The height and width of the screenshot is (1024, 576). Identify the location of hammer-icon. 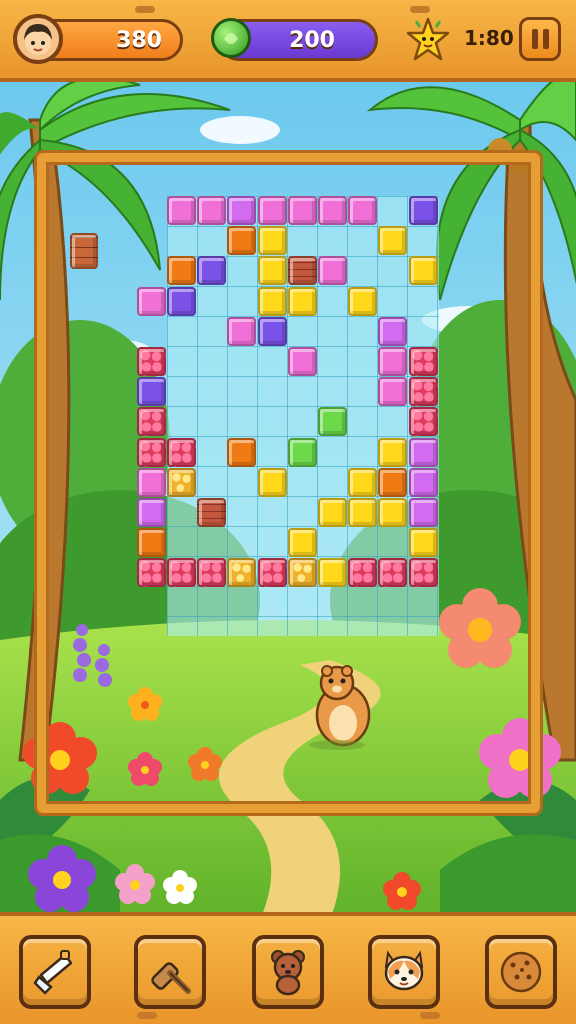
(53, 972).